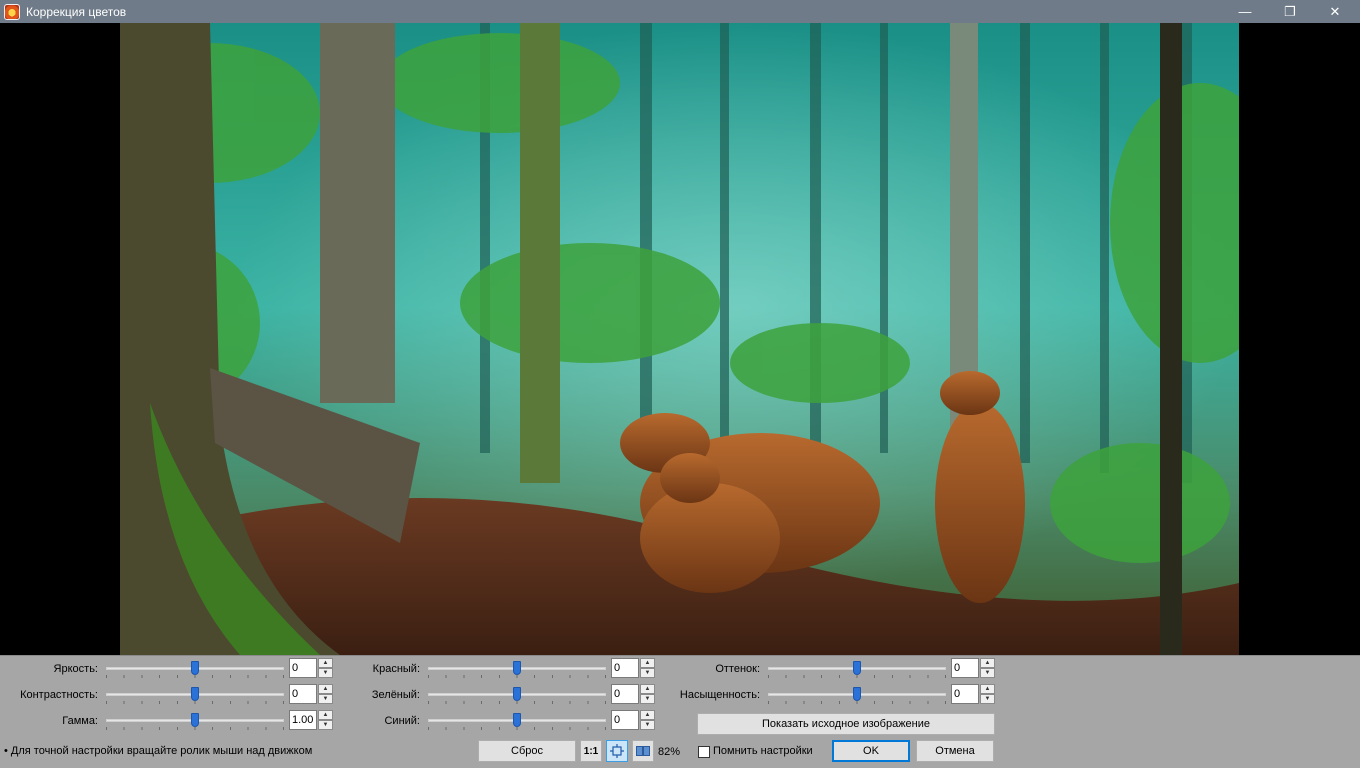  What do you see at coordinates (591, 751) in the screenshot?
I see `actual-size-button: 1:1` at bounding box center [591, 751].